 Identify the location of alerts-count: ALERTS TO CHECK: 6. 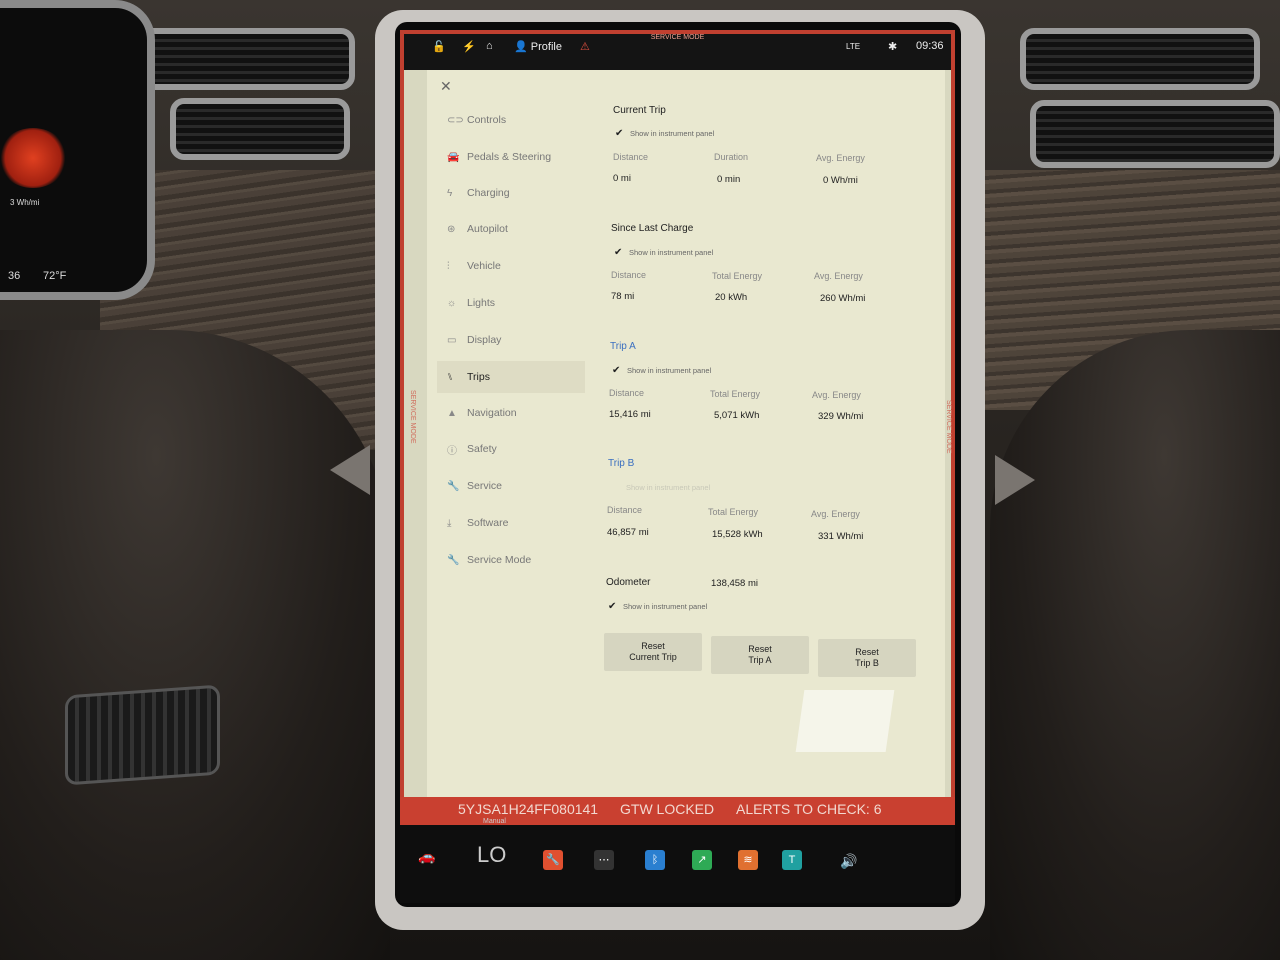
(809, 809).